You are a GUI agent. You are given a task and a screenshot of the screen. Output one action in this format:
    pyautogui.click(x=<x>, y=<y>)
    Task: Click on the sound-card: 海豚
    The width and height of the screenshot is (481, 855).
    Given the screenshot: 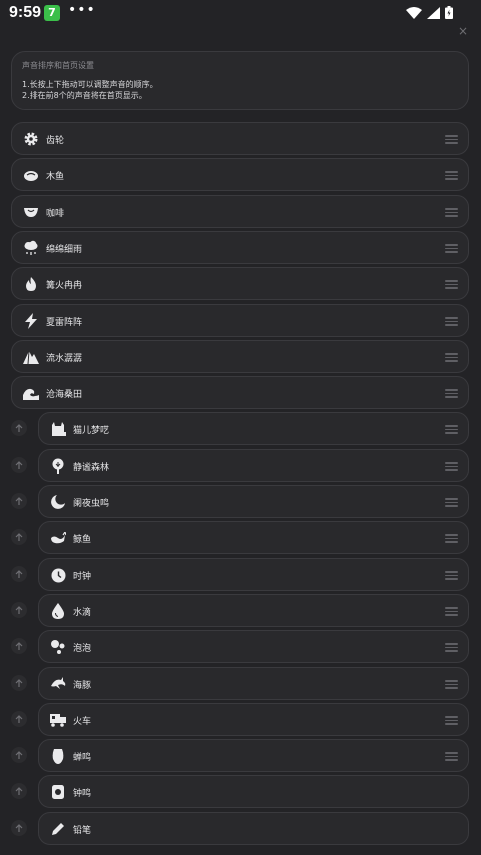 What is the action you would take?
    pyautogui.click(x=253, y=683)
    